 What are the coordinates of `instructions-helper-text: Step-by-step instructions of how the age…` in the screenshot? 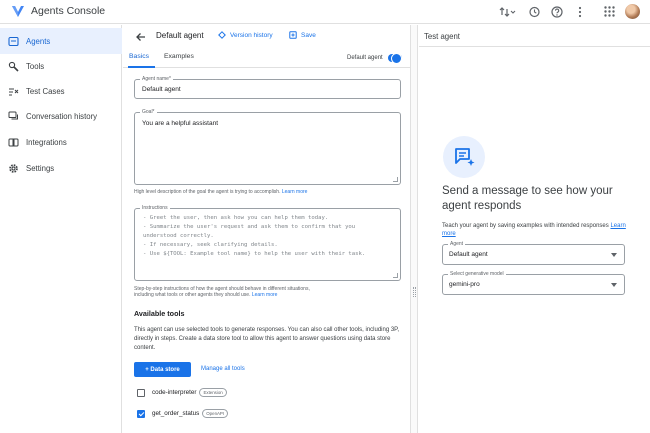 It's located at (222, 292).